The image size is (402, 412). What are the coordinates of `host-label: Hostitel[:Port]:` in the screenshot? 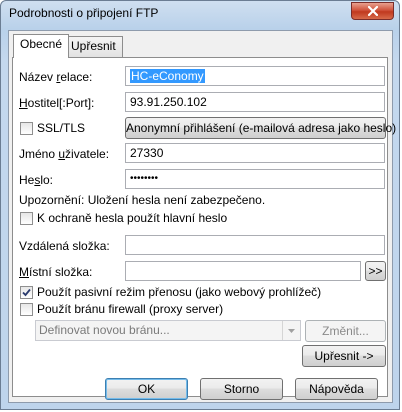 It's located at (57, 103).